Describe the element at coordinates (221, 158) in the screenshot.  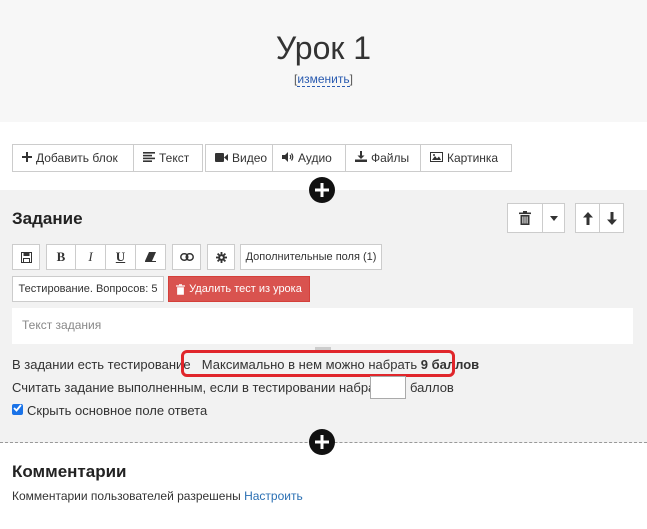
I see `video-camera-icon` at that location.